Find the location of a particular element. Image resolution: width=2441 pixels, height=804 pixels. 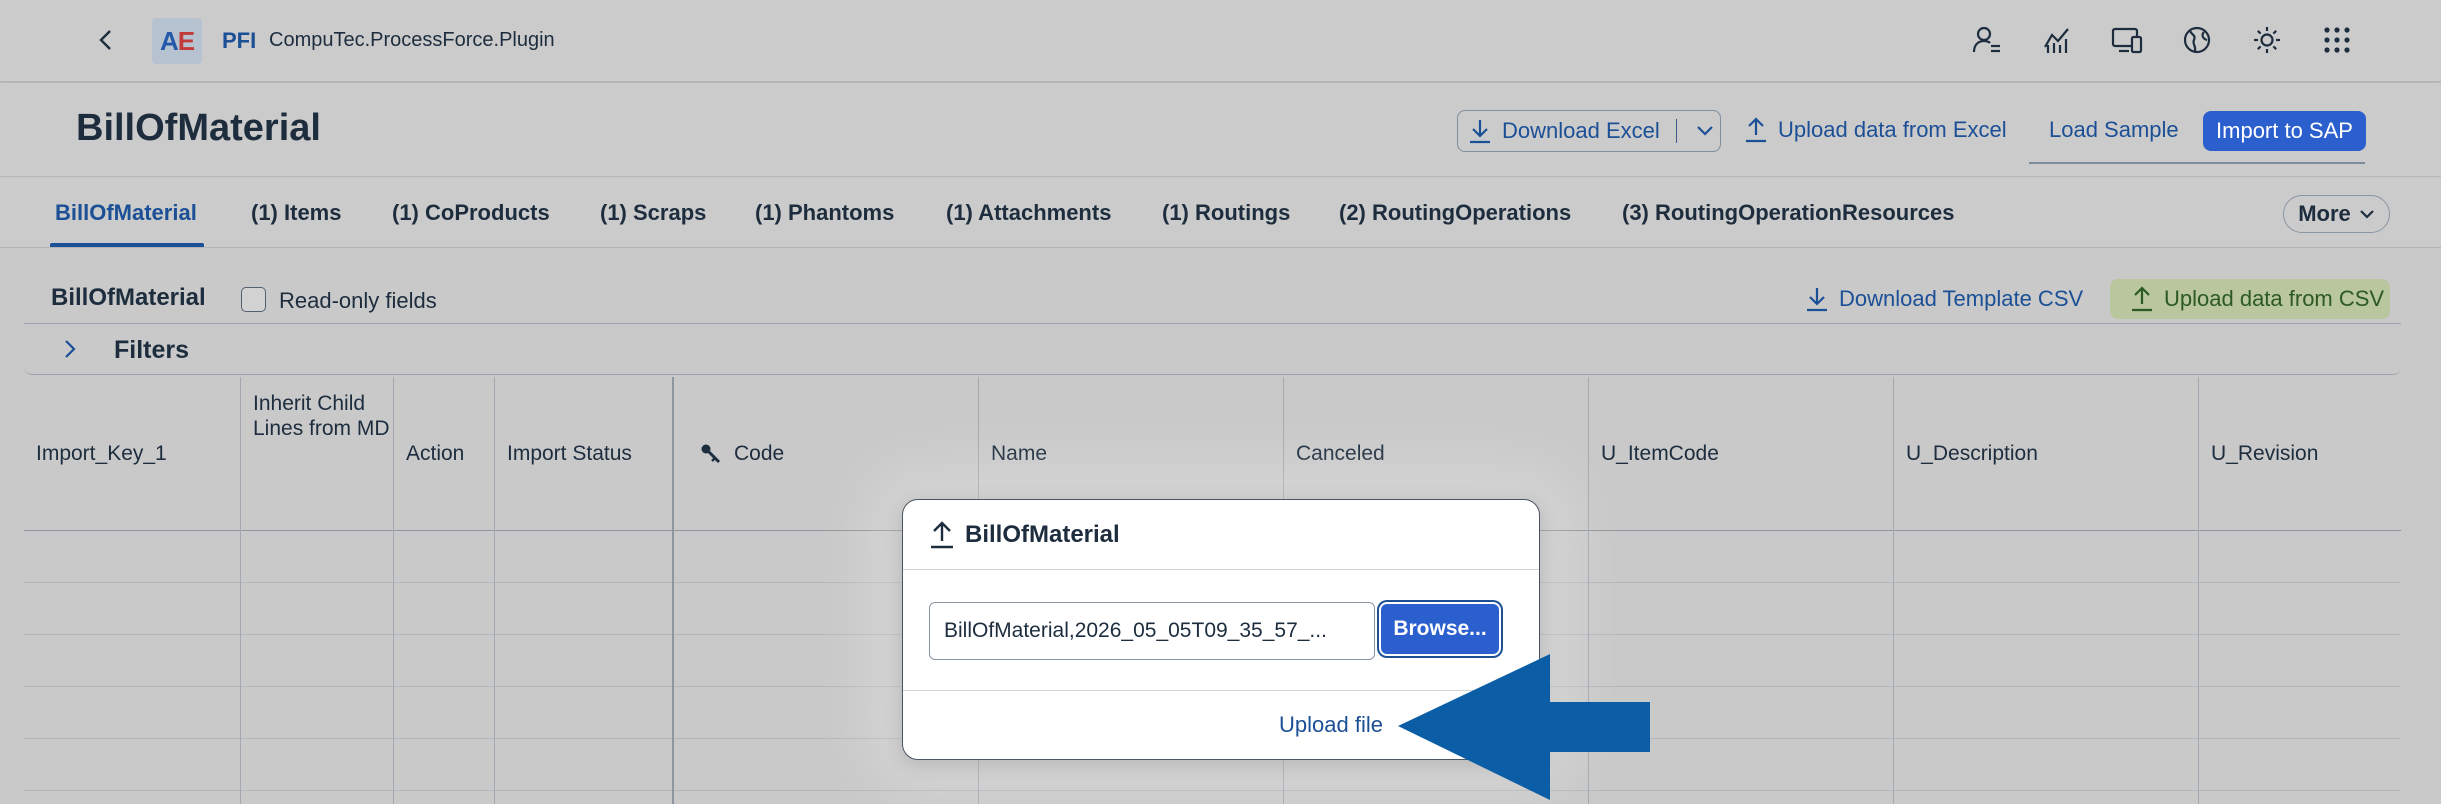

chevron-left-icon is located at coordinates (105, 40).